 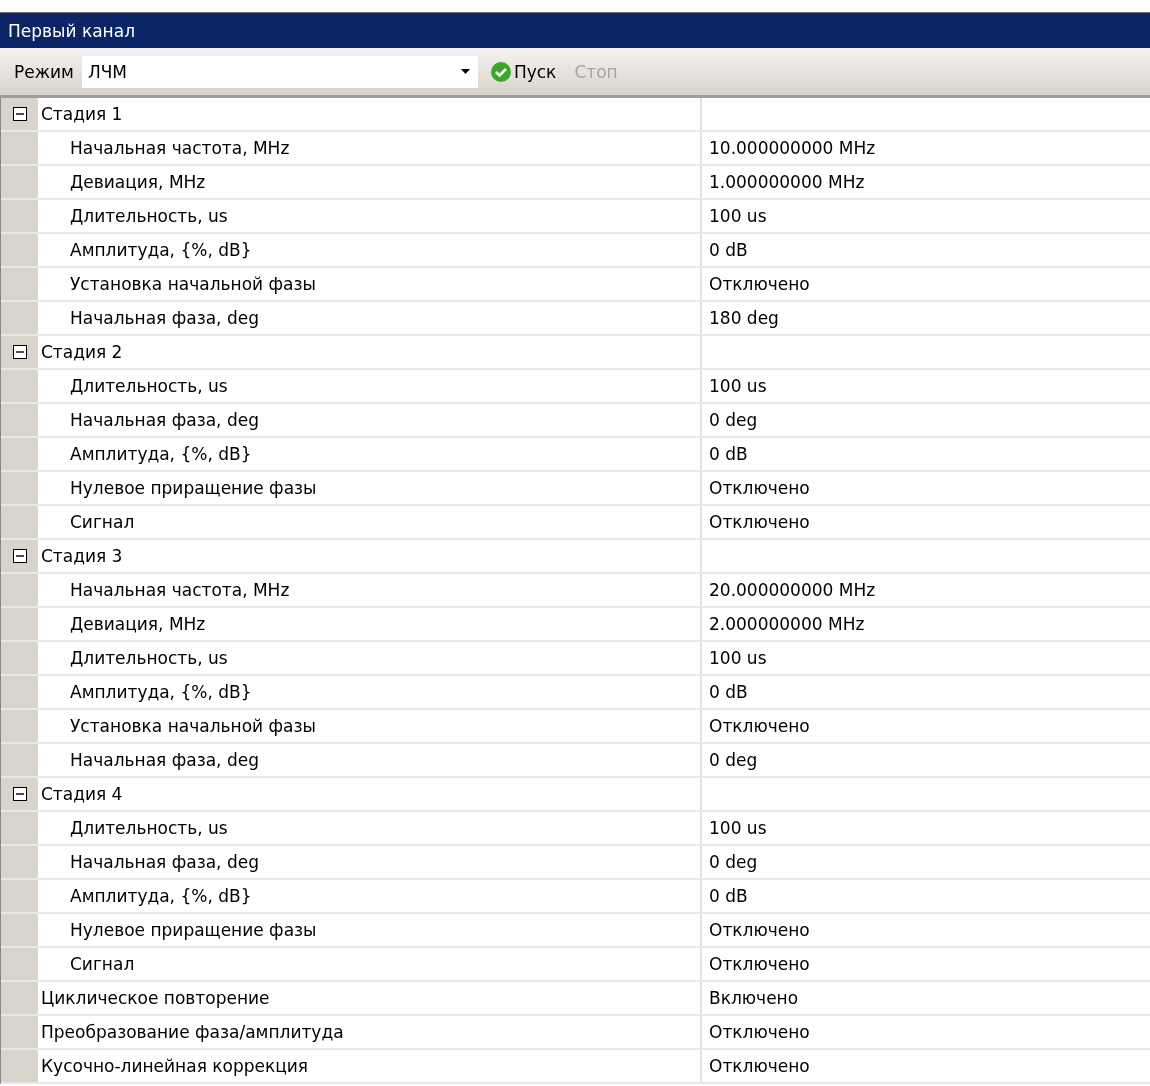 I want to click on caret-icon, so click(x=465, y=71).